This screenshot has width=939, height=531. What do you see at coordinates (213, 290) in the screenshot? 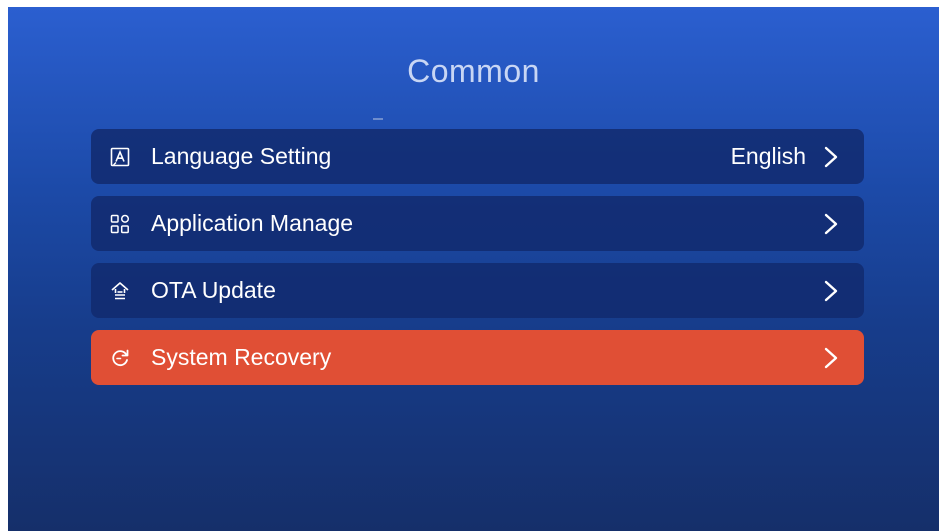
I see `menu-item-label: OTA Update` at bounding box center [213, 290].